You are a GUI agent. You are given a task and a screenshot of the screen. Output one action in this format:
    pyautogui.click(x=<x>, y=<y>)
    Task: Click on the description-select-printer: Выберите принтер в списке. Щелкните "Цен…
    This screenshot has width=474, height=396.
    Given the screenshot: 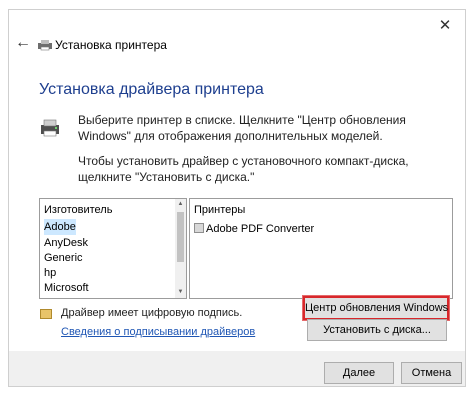 What is the action you would take?
    pyautogui.click(x=242, y=128)
    